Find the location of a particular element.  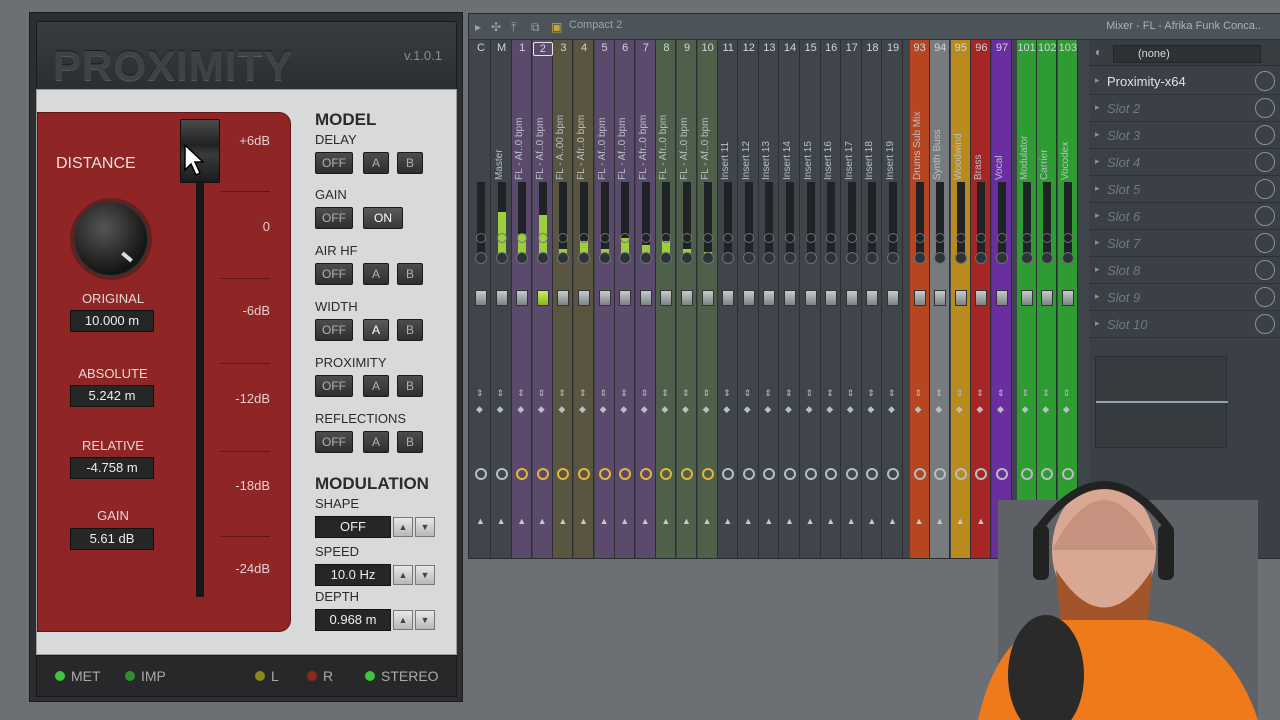

depth-value: 0.968 m is located at coordinates (353, 620).